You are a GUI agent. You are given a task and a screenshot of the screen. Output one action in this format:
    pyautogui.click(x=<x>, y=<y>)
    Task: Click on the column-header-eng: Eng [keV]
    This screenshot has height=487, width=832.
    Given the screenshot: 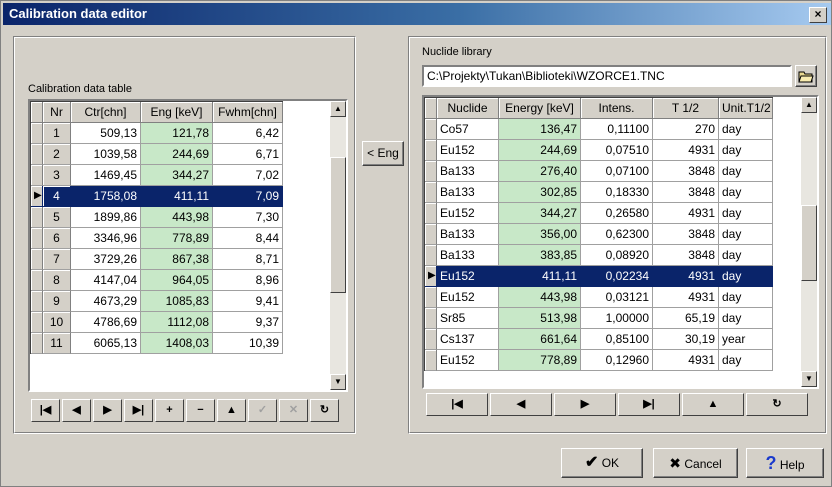 What is the action you would take?
    pyautogui.click(x=177, y=112)
    